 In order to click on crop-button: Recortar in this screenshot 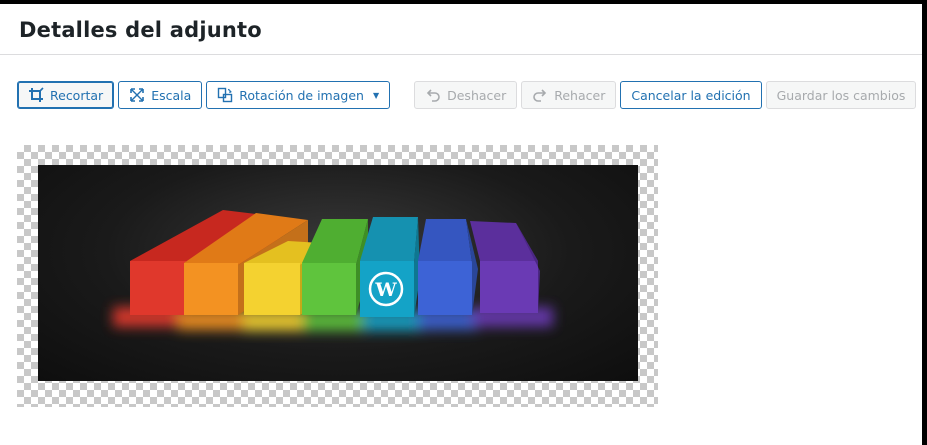, I will do `click(66, 95)`.